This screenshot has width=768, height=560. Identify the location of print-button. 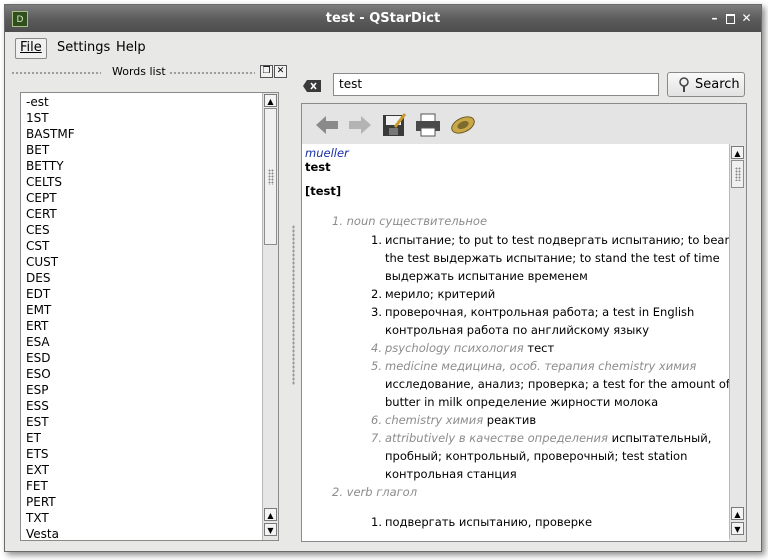
(428, 125).